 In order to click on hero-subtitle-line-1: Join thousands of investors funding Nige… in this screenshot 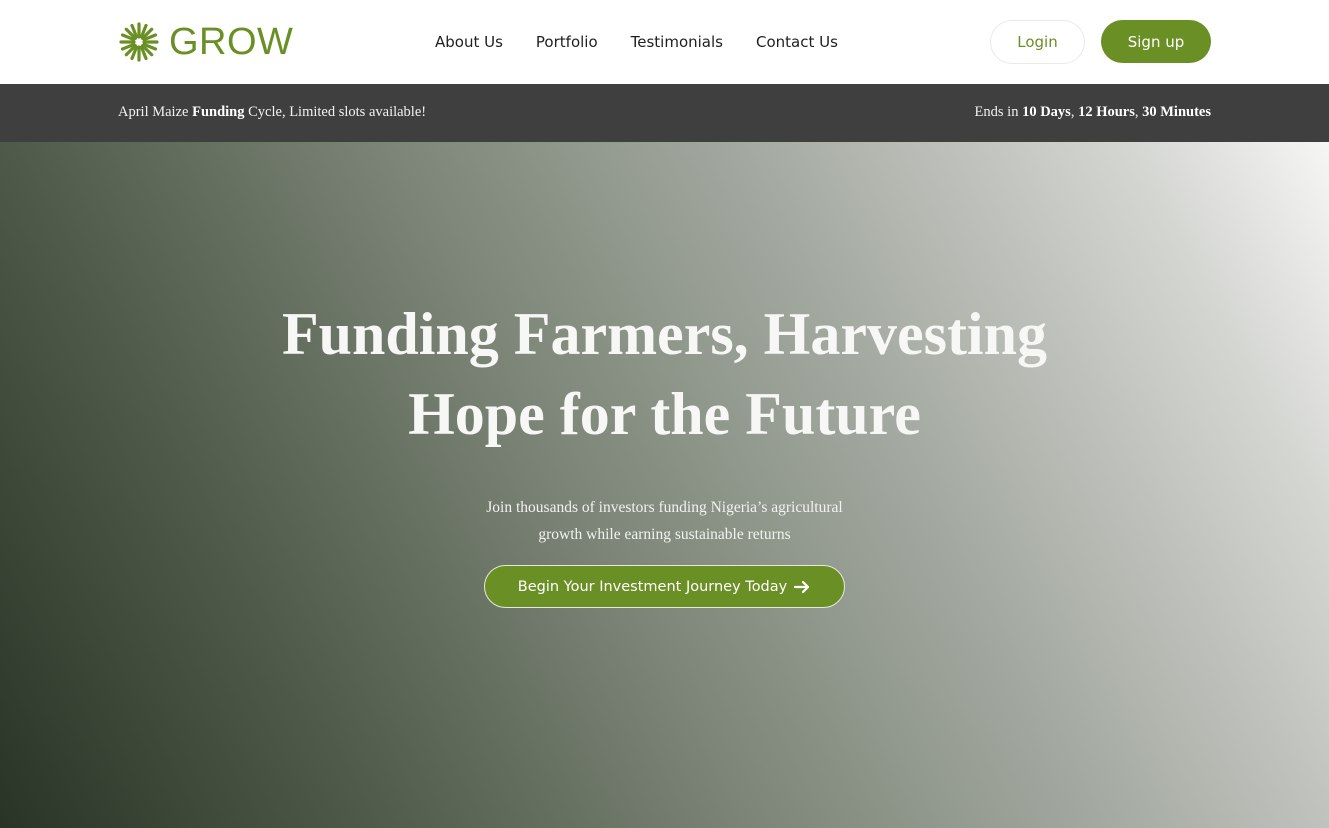, I will do `click(664, 507)`.